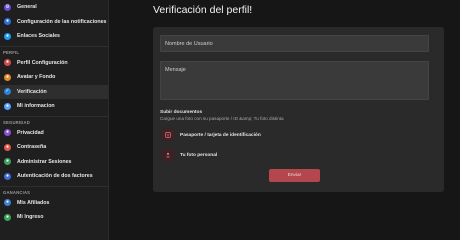 The height and width of the screenshot is (240, 460). I want to click on sidebar-item-image: ● Avatar y Fondo, so click(54, 77).